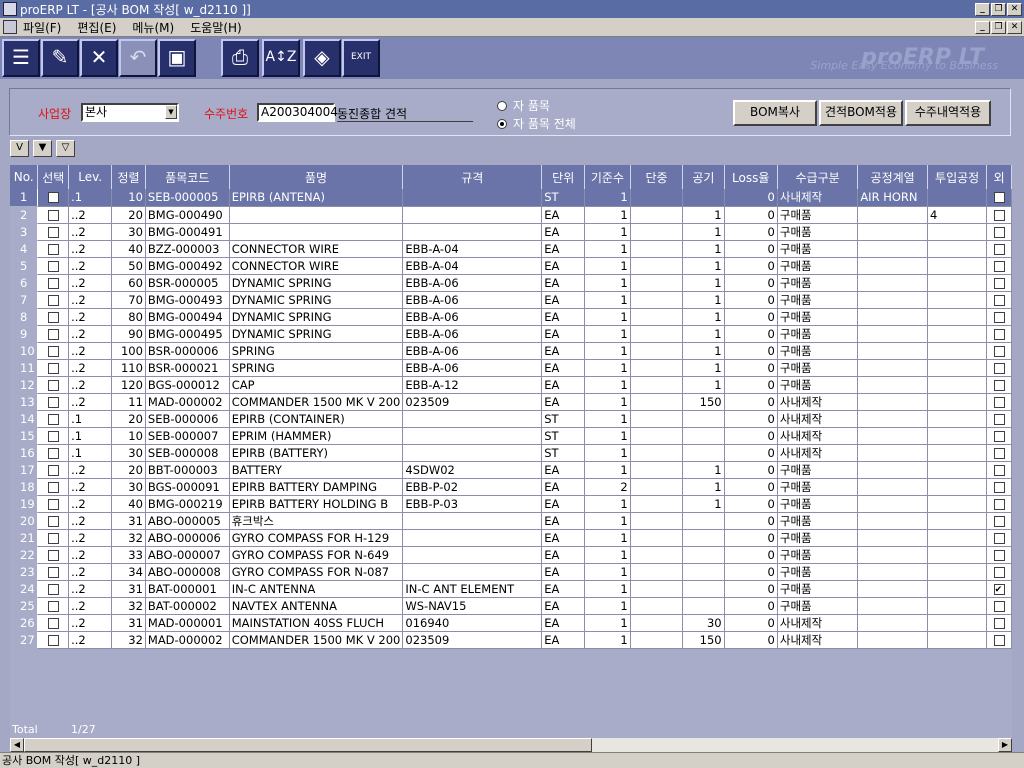 This screenshot has width=1024, height=768. What do you see at coordinates (511, 436) in the screenshot?
I see `table-row: 15.1 10 SEB-000007 EPRIM (HAMMER) ST 1 0 사내제작` at bounding box center [511, 436].